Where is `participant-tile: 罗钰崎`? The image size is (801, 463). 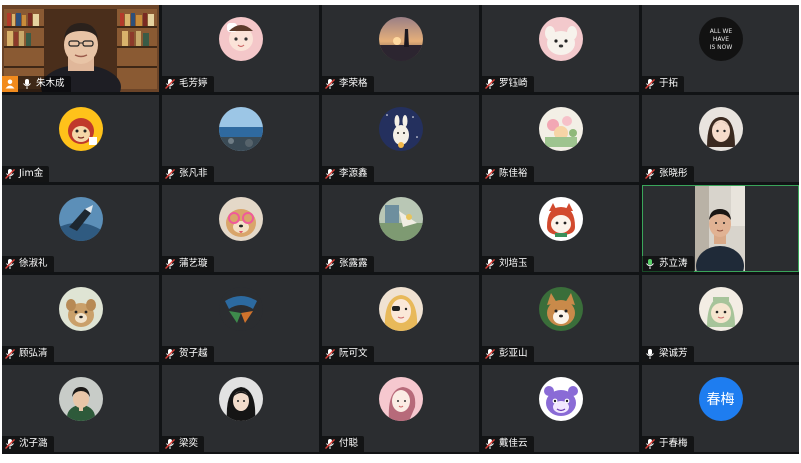 participant-tile: 罗钰崎 is located at coordinates (560, 48).